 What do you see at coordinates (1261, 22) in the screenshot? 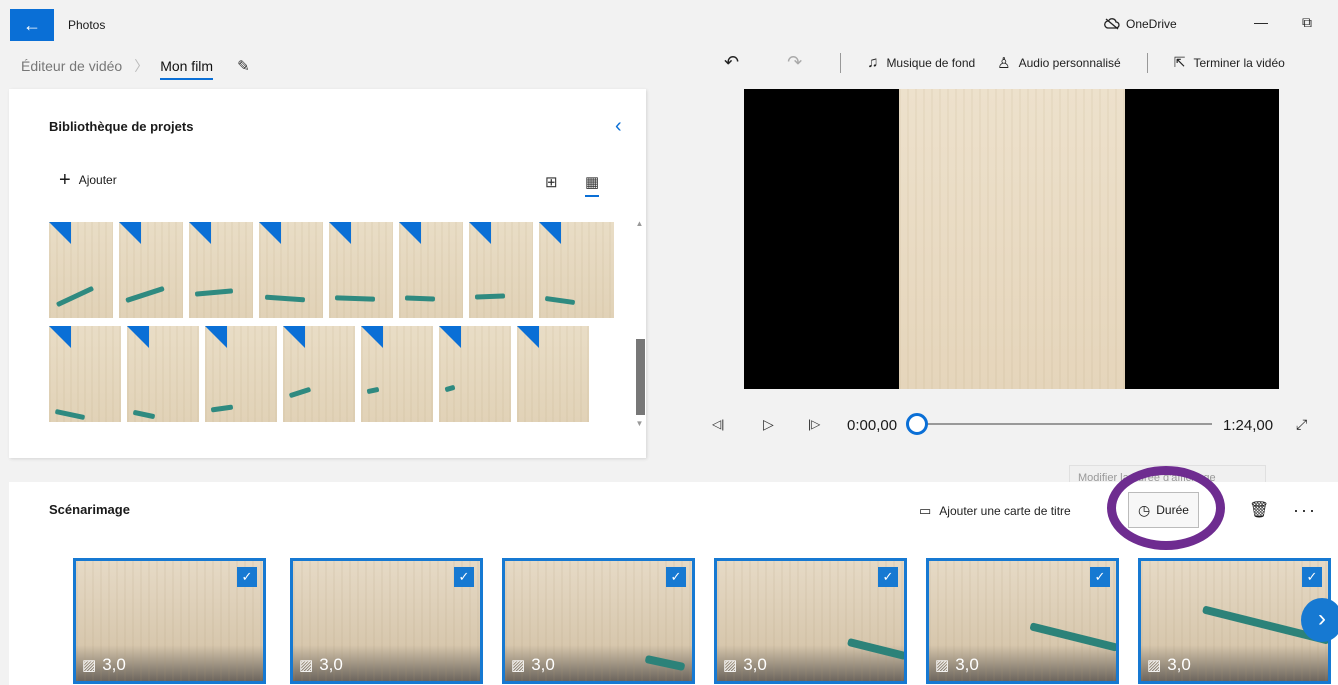
I see `minimize-button: —` at bounding box center [1261, 22].